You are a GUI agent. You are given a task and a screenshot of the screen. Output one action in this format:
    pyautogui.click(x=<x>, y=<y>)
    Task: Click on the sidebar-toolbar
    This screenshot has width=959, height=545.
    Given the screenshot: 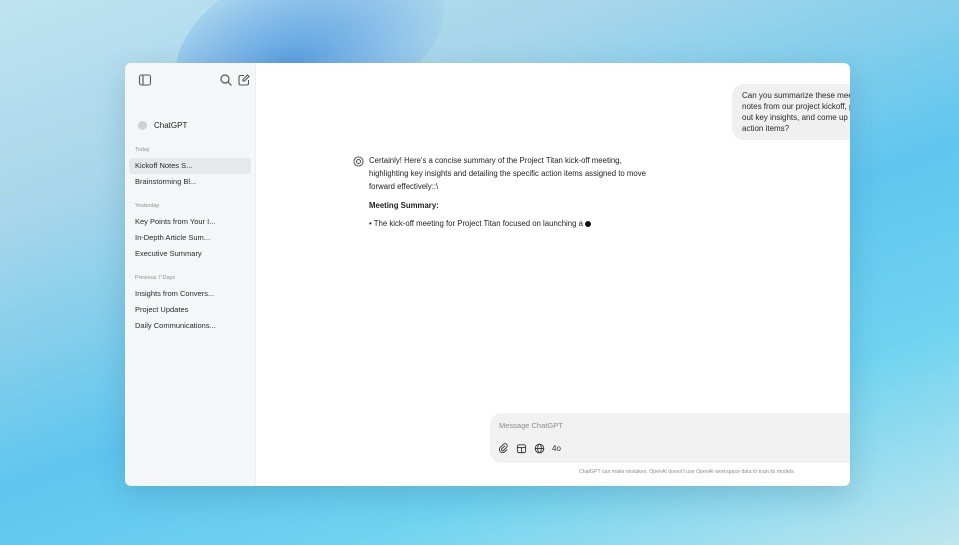 What is the action you would take?
    pyautogui.click(x=190, y=83)
    